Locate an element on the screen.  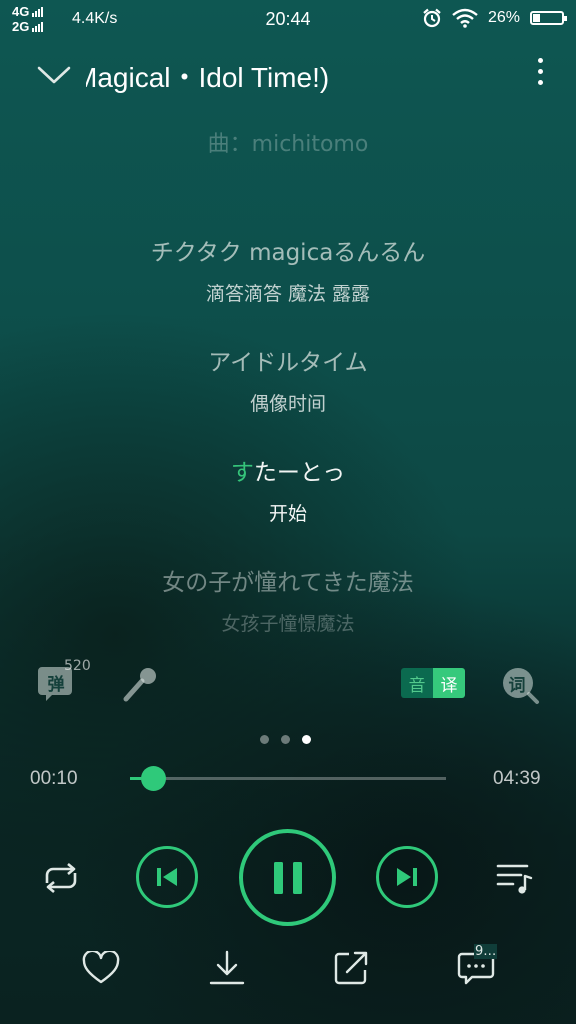
next-button is located at coordinates (407, 877).